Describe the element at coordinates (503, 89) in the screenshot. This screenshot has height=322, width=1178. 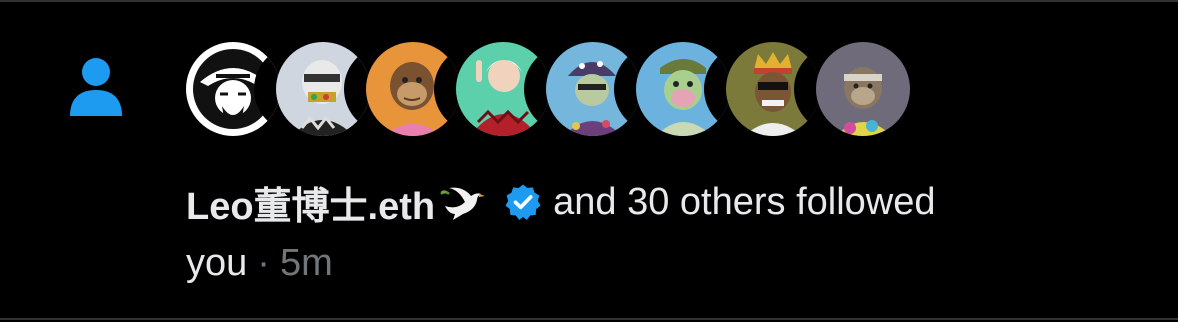
I see `betty-white-avatar` at that location.